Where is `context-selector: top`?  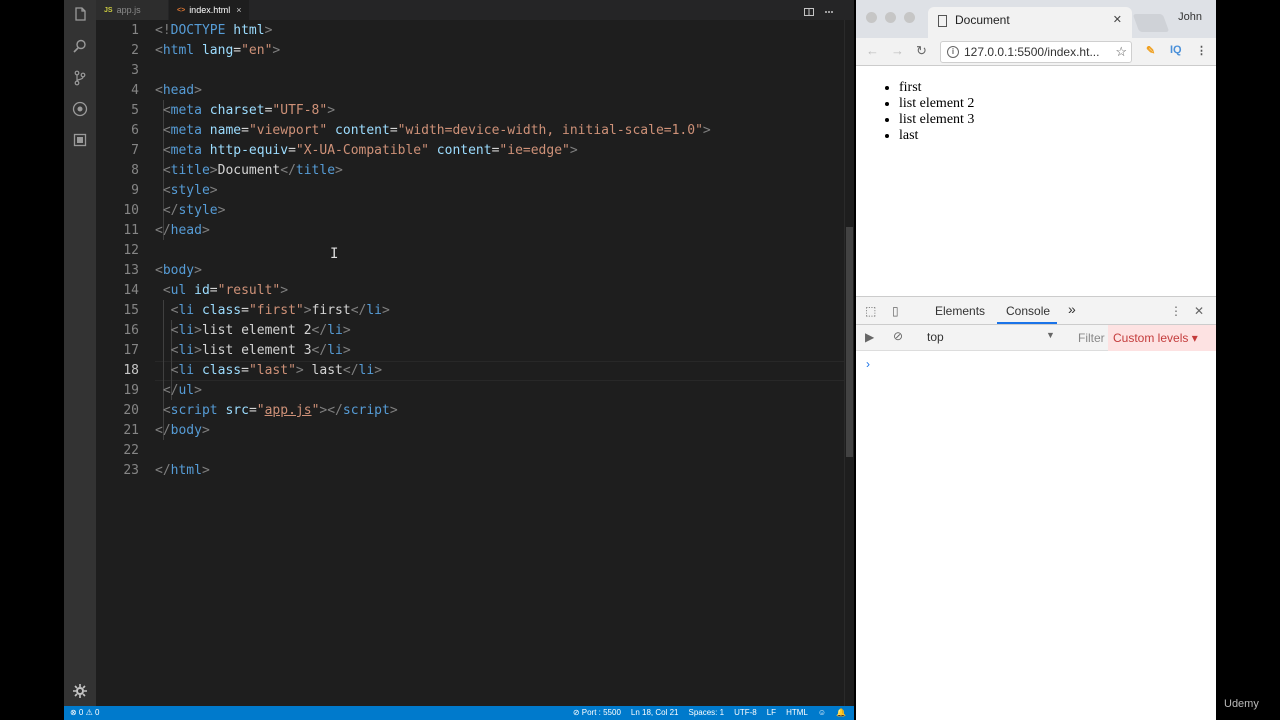
context-selector: top is located at coordinates (935, 337).